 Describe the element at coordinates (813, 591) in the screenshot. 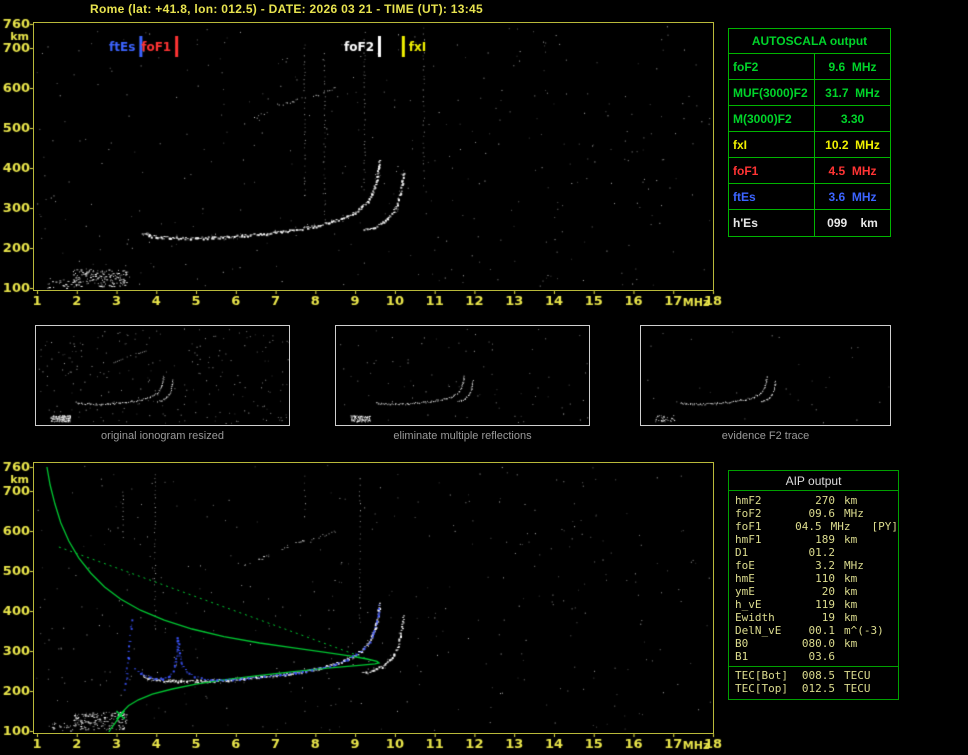

I see `aip-row-ymE: ymE 20 km` at that location.